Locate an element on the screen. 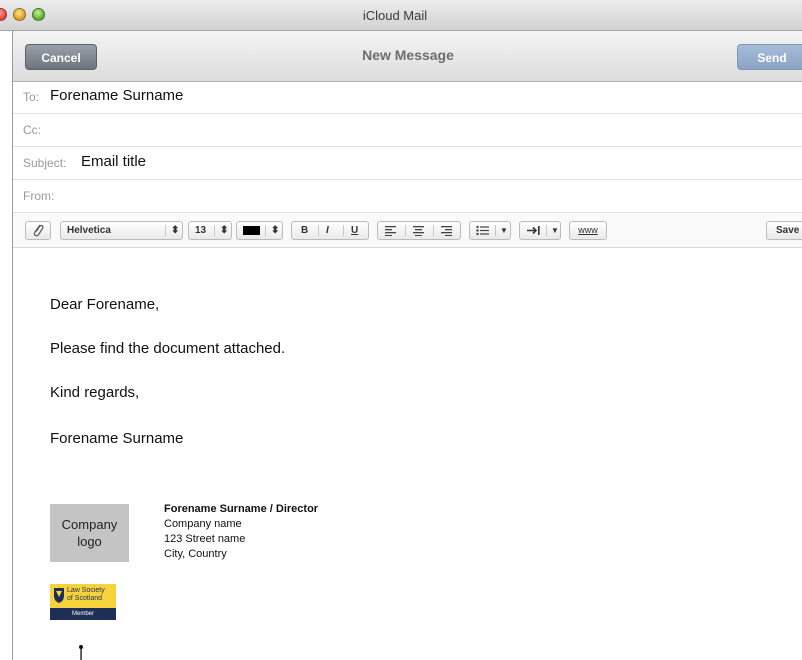 This screenshot has height=660, width=802. list-icon is located at coordinates (482, 230).